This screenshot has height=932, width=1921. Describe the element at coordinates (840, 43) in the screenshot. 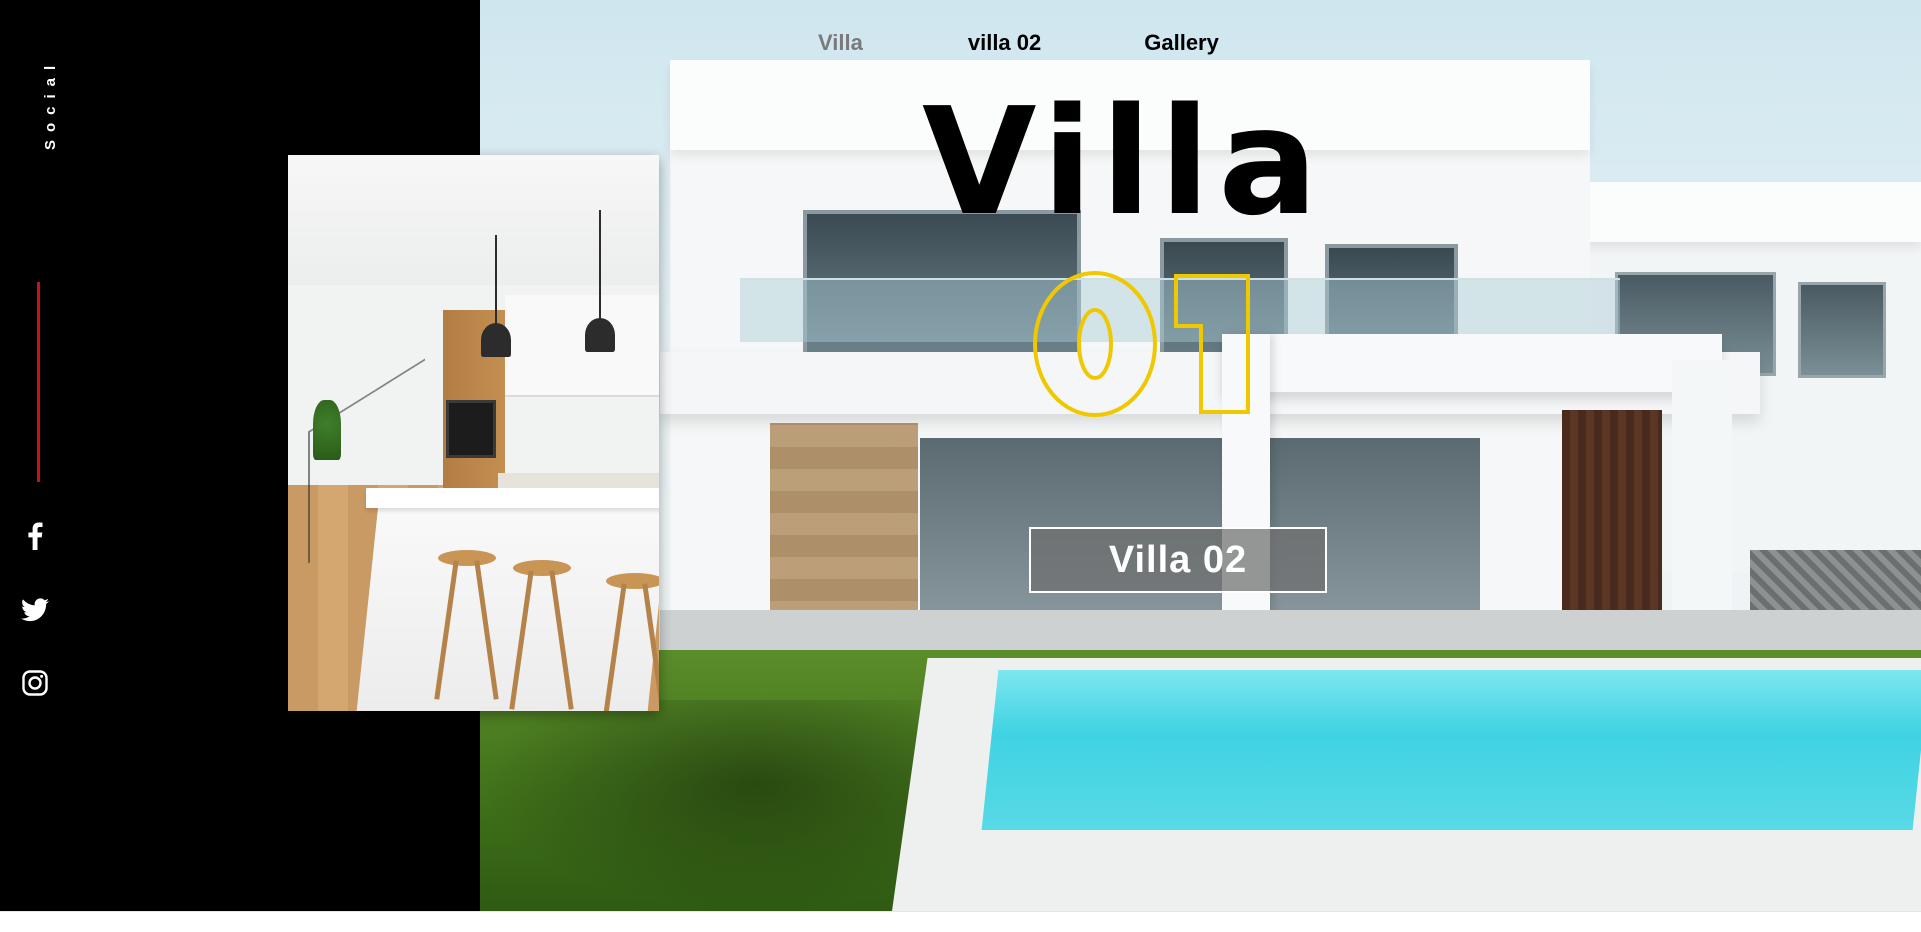

I see `nav-link-villa: Villa` at that location.